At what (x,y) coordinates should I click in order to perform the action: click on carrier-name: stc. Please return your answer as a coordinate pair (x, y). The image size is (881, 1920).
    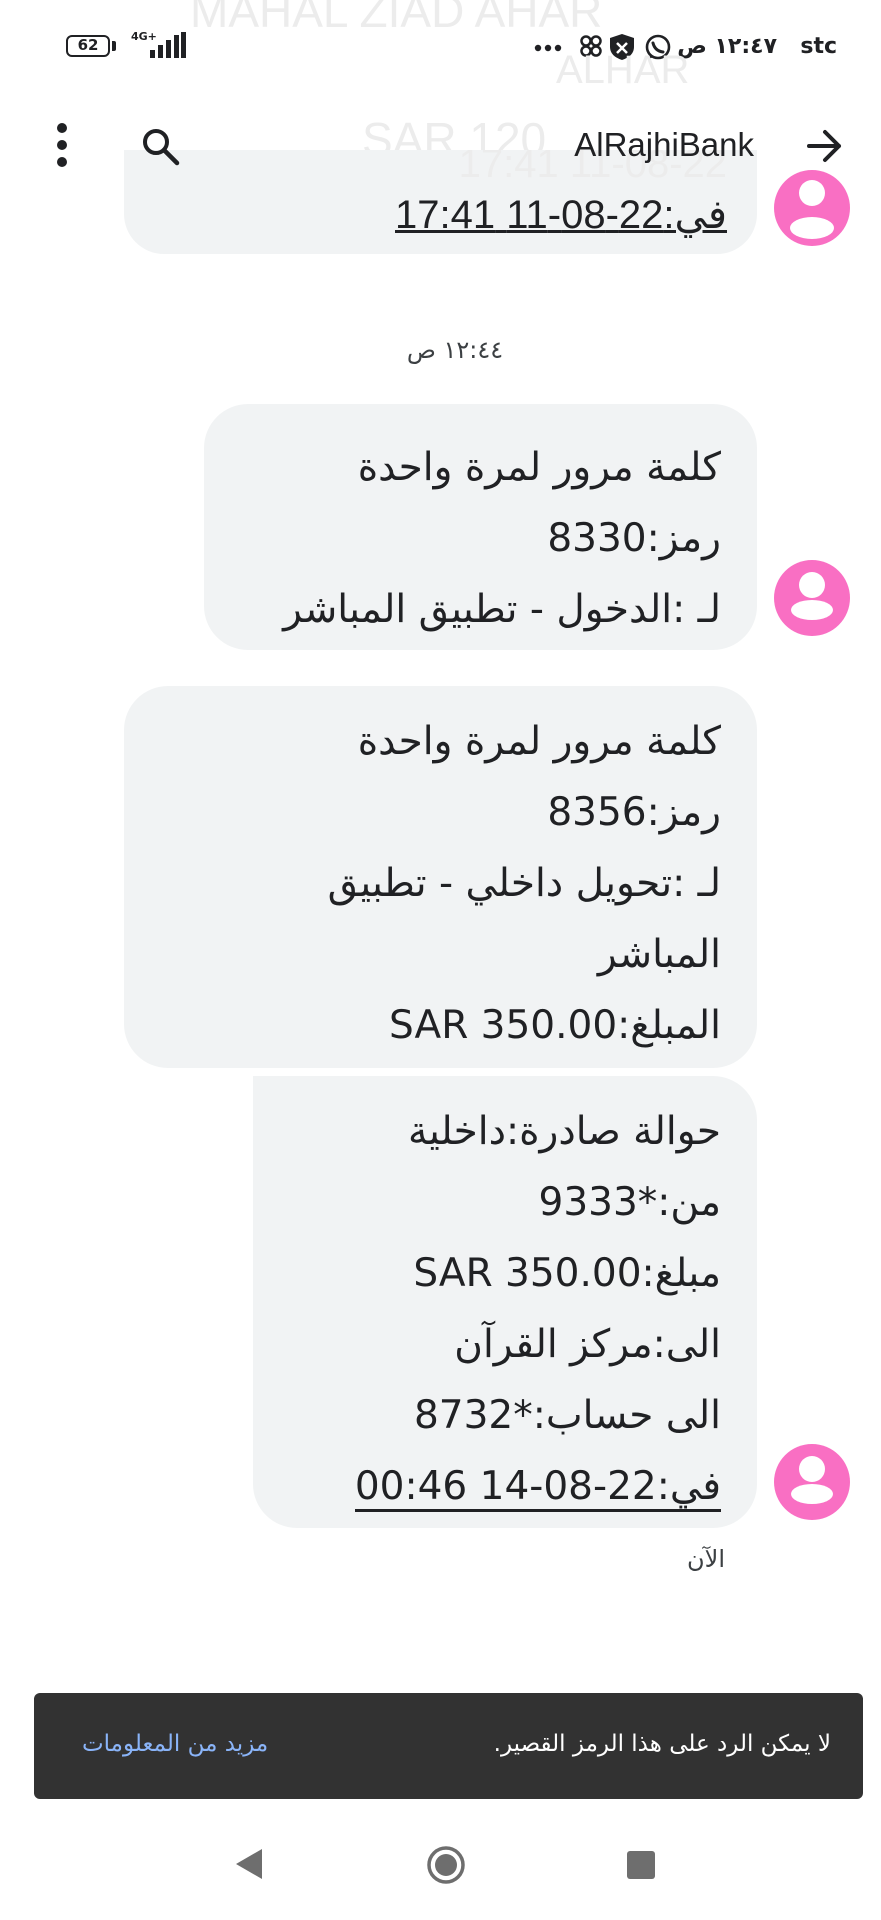
    Looking at the image, I should click on (818, 46).